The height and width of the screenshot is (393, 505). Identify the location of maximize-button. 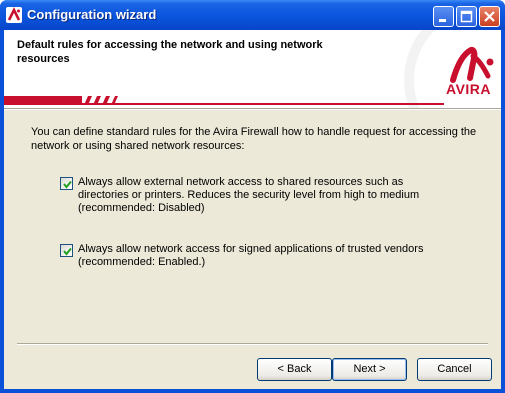
(466, 16).